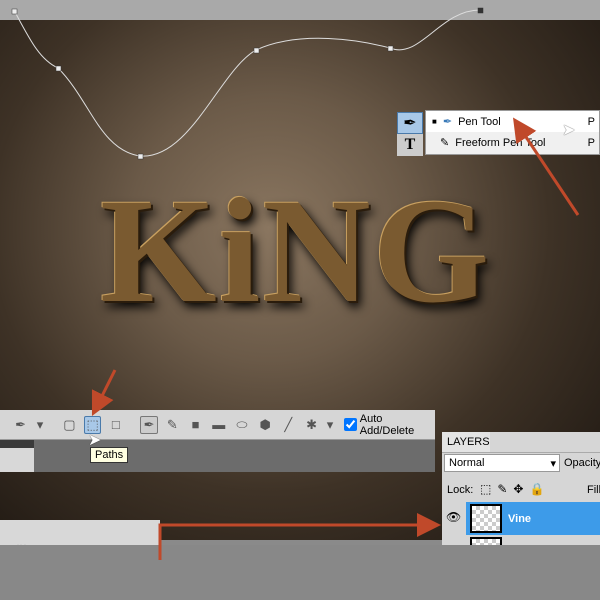 The image size is (600, 600). Describe the element at coordinates (299, 536) in the screenshot. I see `arrow-to-vine-layer` at that location.